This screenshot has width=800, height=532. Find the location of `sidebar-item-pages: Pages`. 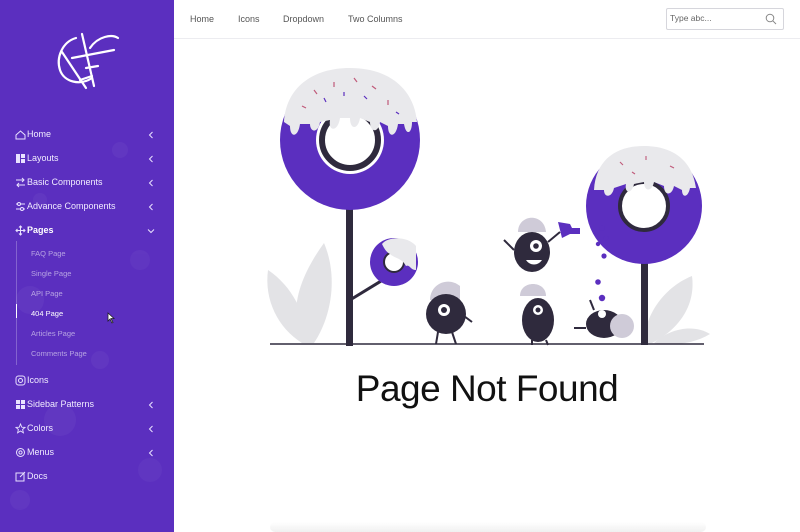

sidebar-item-pages: Pages is located at coordinates (87, 231).